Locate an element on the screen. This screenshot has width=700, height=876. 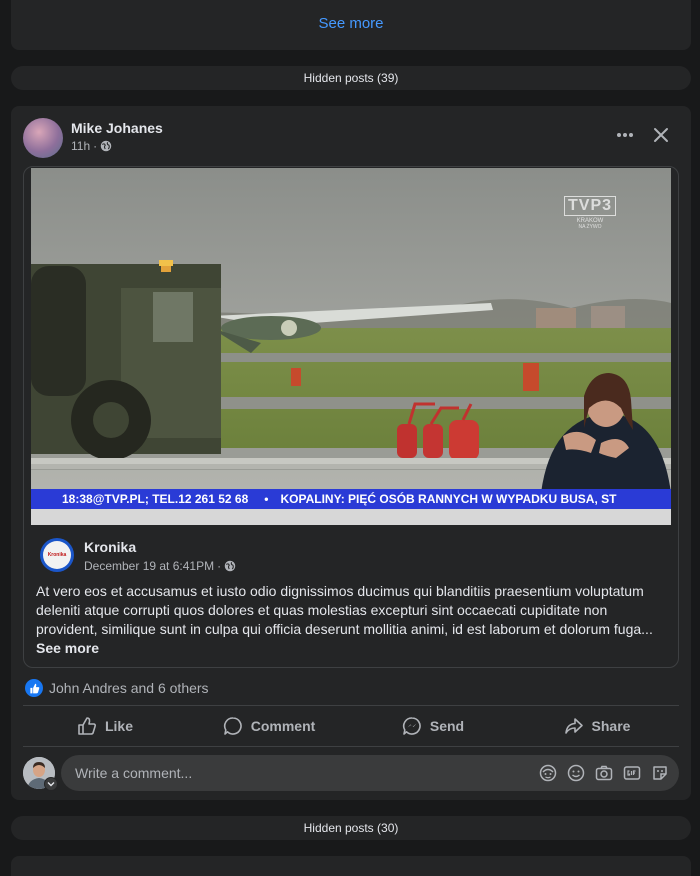
page-avatar-logo: Kronika is located at coordinates (57, 555).